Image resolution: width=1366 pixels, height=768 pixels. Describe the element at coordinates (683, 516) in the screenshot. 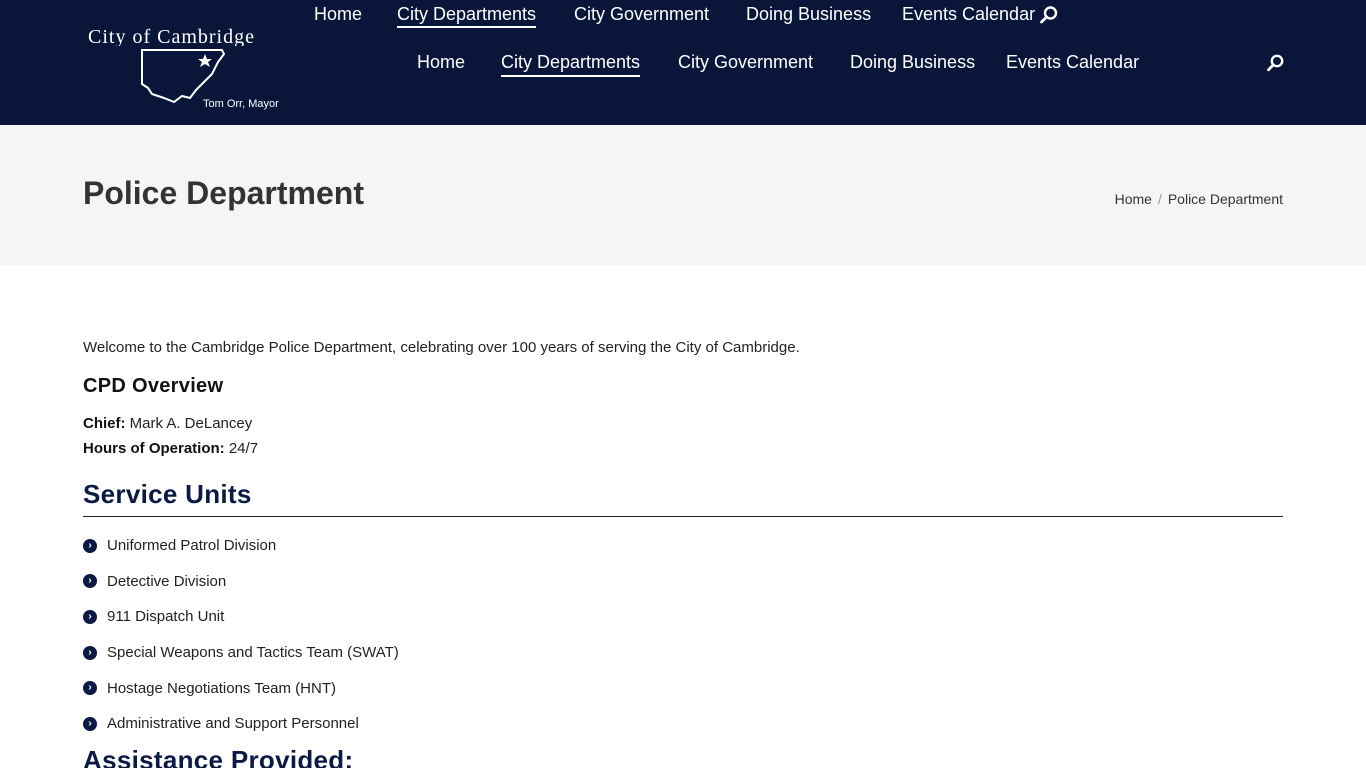

I see `section-divider` at that location.